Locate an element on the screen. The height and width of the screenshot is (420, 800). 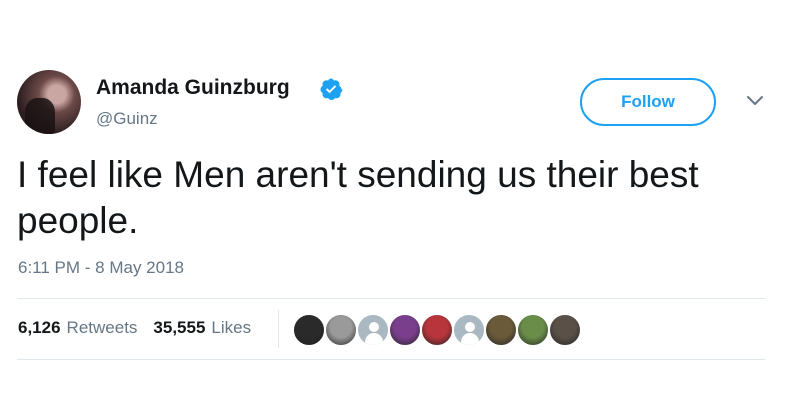
retweets-count: 6,126 is located at coordinates (39, 327).